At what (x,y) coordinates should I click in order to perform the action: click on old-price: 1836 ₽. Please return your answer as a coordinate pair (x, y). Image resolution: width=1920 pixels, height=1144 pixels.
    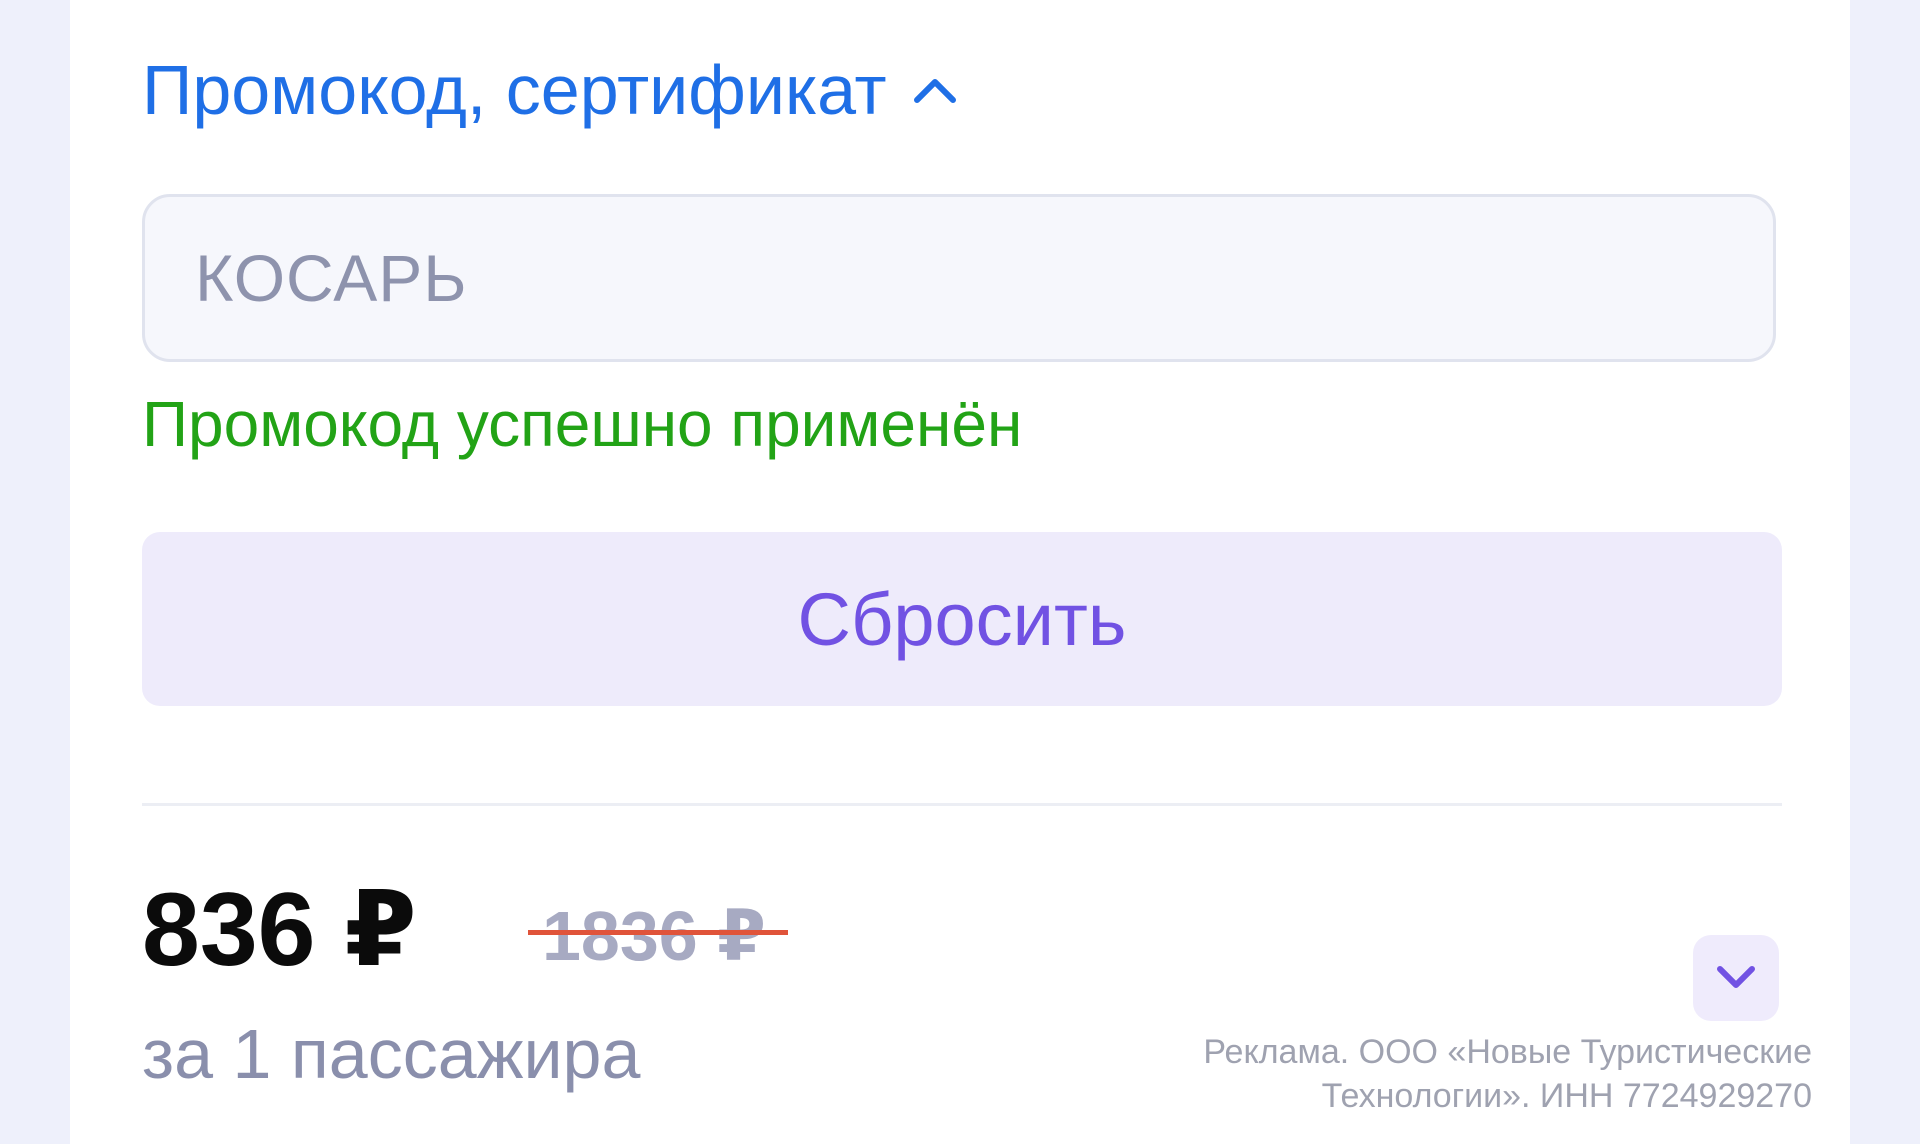
    Looking at the image, I should click on (658, 936).